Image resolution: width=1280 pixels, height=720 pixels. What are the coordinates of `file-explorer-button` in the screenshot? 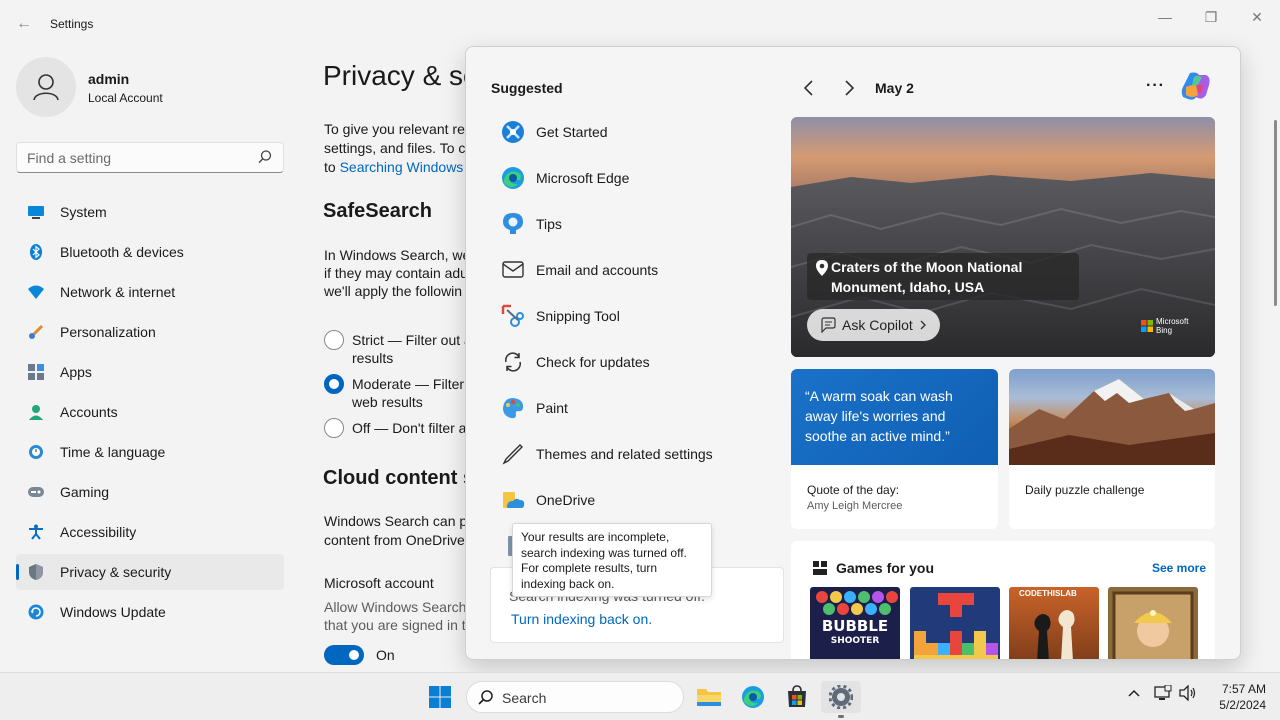 It's located at (709, 697).